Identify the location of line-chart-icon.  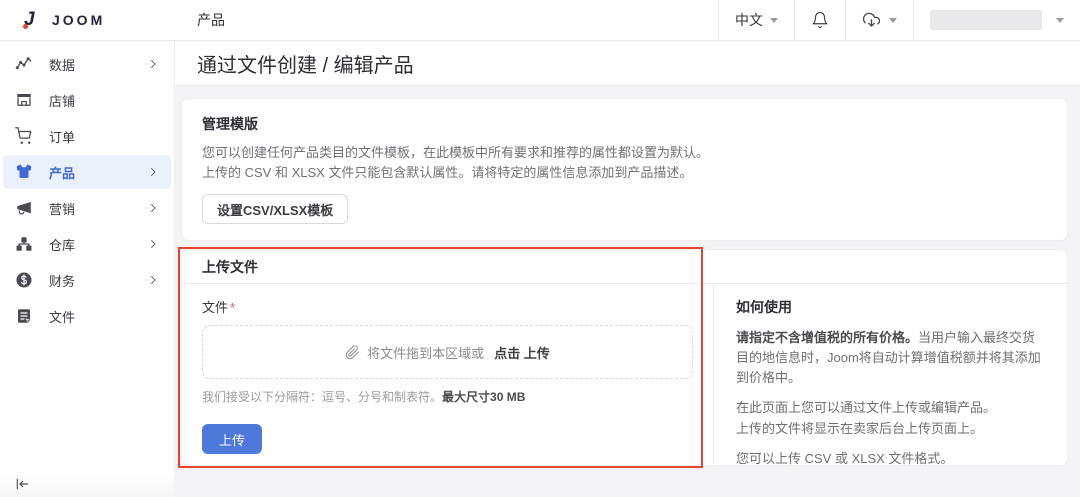
(24, 64).